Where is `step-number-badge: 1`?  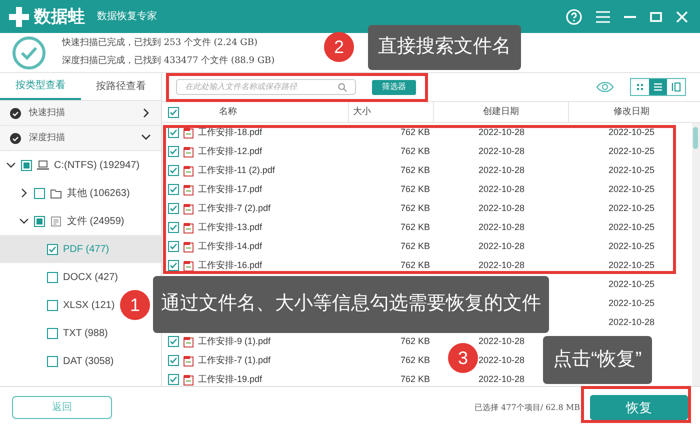
step-number-badge: 1 is located at coordinates (135, 305).